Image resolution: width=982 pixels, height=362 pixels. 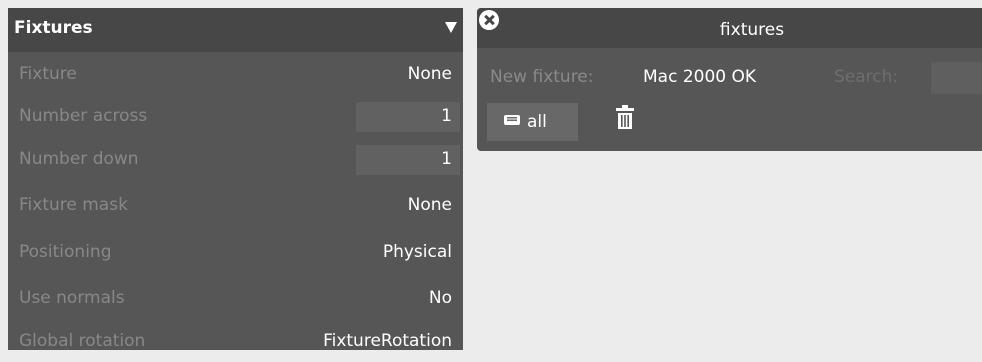 What do you see at coordinates (79, 159) in the screenshot?
I see `property-label: Number down` at bounding box center [79, 159].